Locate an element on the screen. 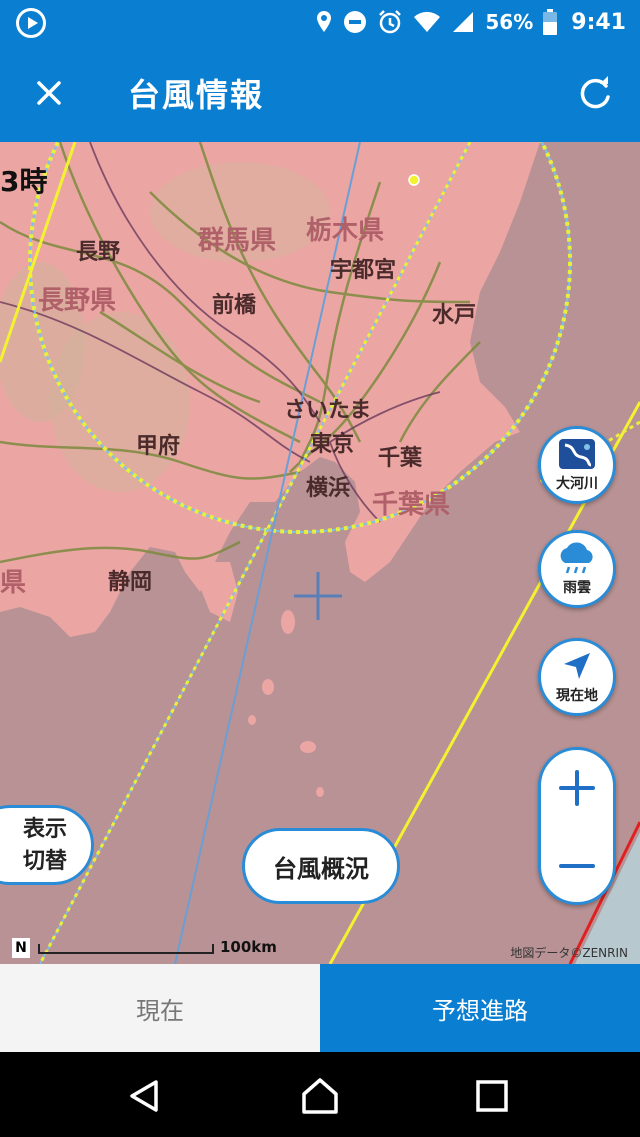  map-credit: 地図データ©ZENRIN is located at coordinates (569, 953).